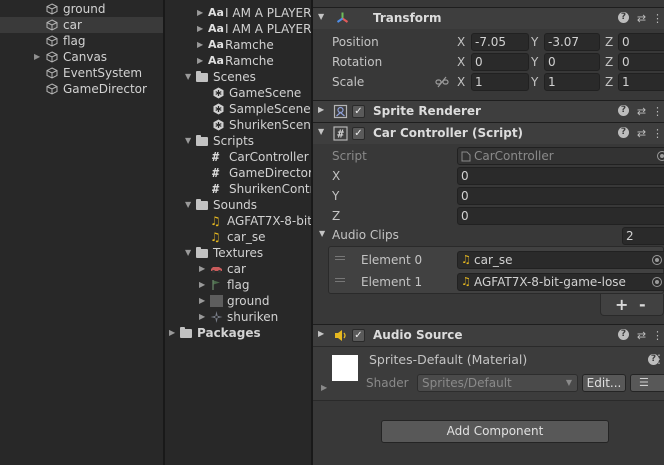 Image resolution: width=664 pixels, height=465 pixels. I want to click on y-field: 0, so click(560, 196).